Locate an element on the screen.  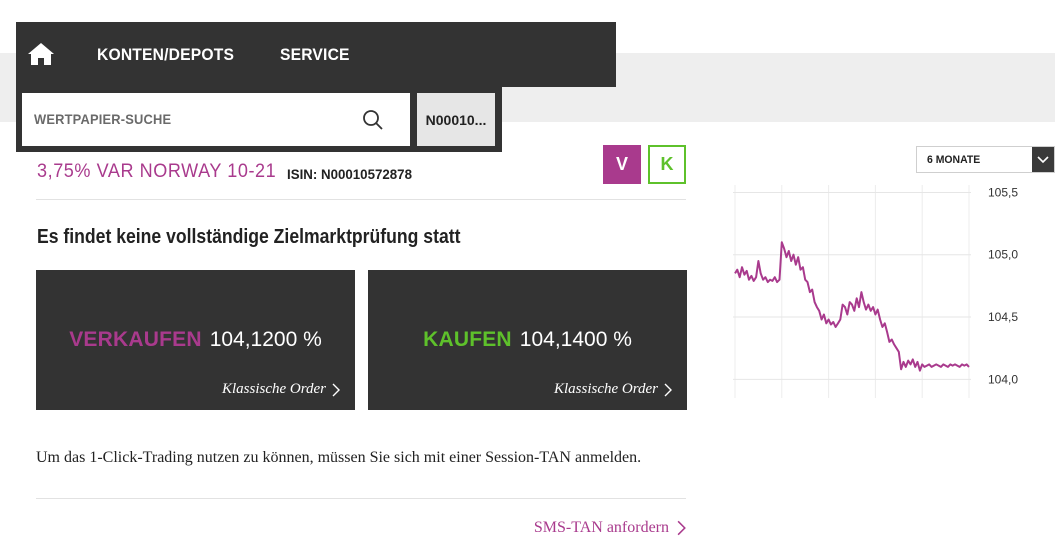
classic-order-link-buy: Klassische Order is located at coordinates (613, 389).